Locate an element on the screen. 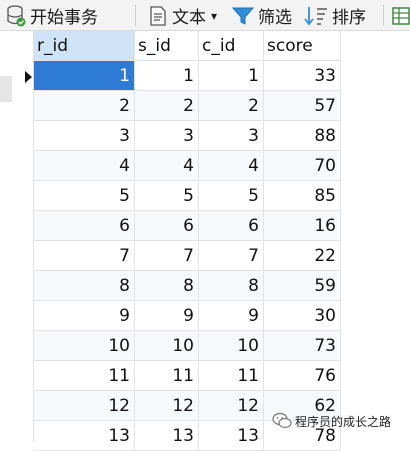 This screenshot has height=451, width=410. cell-score: 85 is located at coordinates (302, 196).